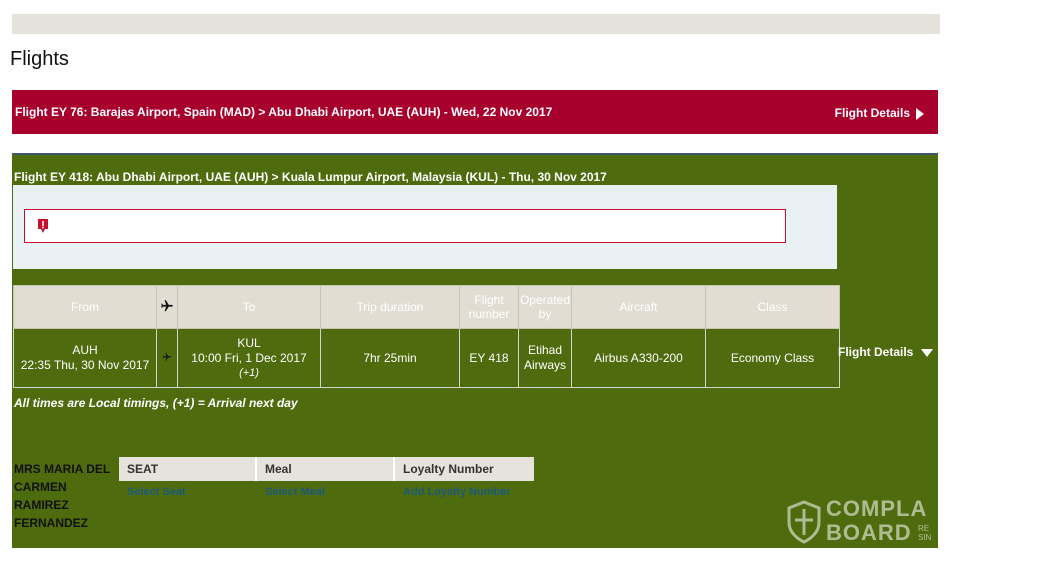  I want to click on add-loyalty-link: Add Loyalty Number, so click(464, 489).